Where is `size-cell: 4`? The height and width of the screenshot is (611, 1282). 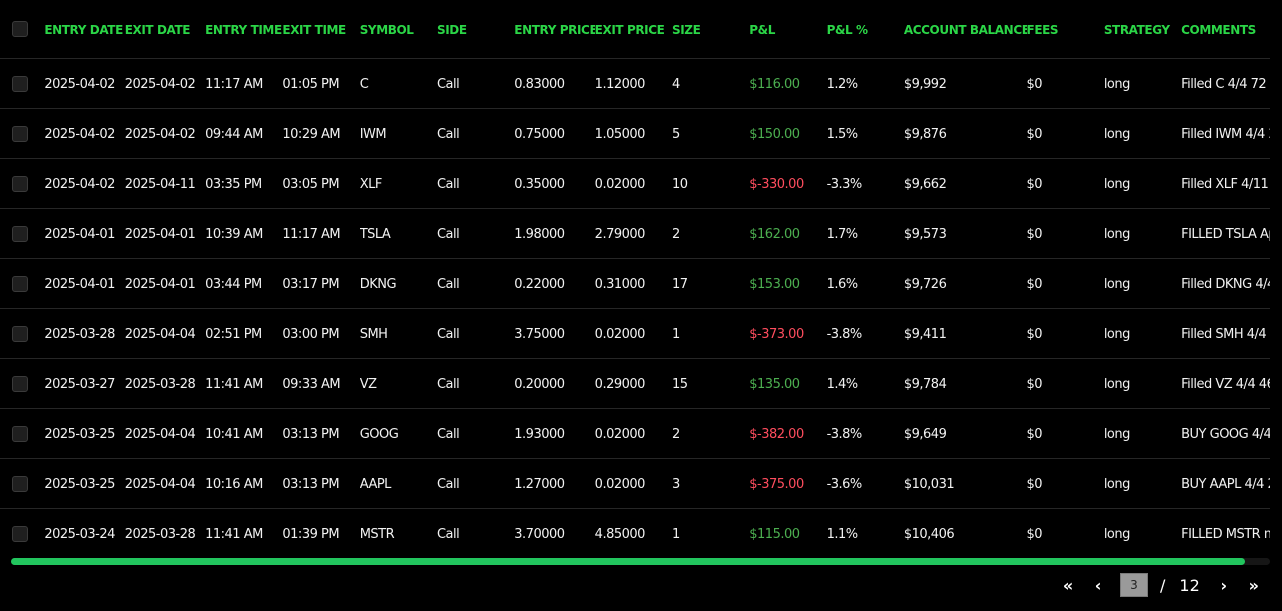 size-cell: 4 is located at coordinates (675, 84).